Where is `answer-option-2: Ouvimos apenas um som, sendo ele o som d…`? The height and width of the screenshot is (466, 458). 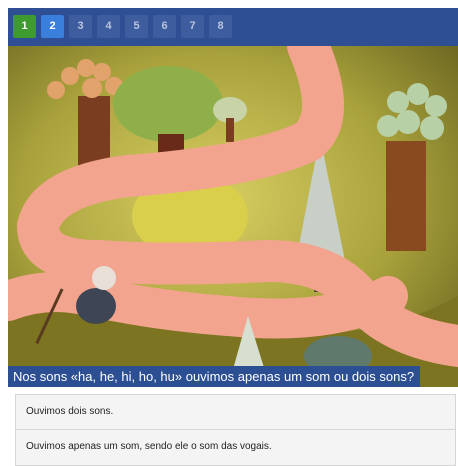
answer-option-2: Ouvimos apenas um som, sendo ele o som d… is located at coordinates (235, 448).